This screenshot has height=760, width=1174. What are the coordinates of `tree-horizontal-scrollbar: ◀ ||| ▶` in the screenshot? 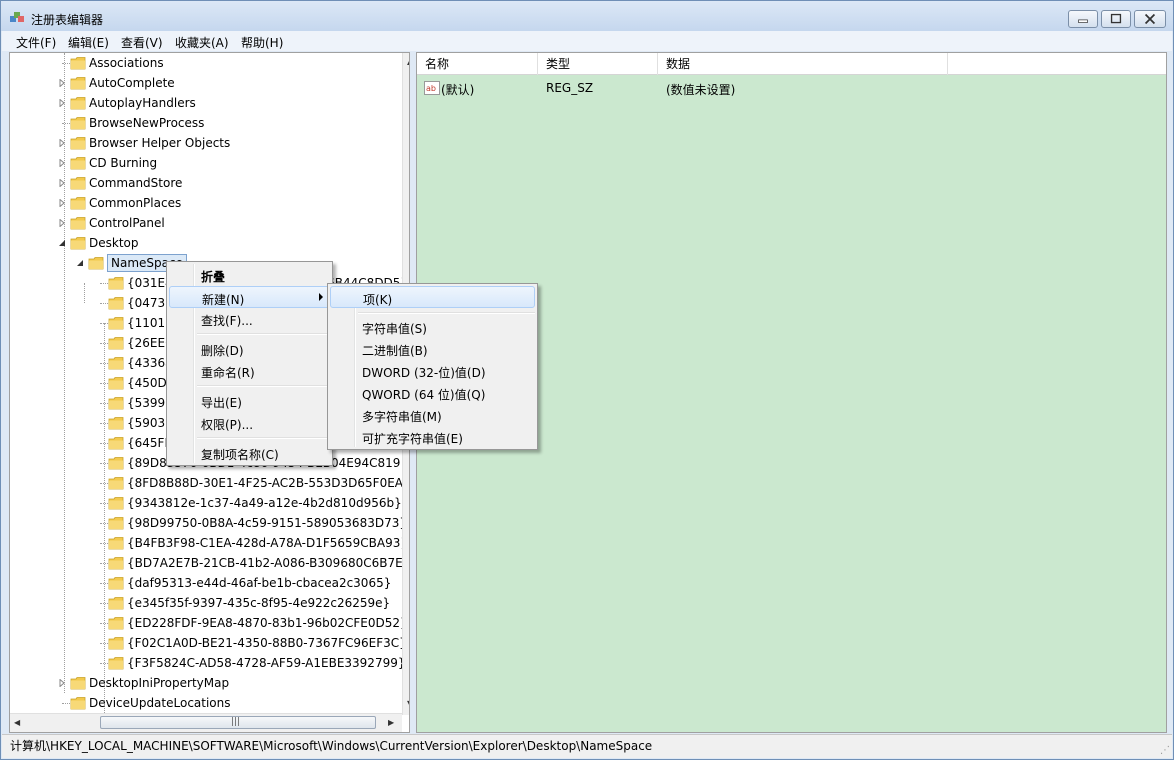 It's located at (206, 722).